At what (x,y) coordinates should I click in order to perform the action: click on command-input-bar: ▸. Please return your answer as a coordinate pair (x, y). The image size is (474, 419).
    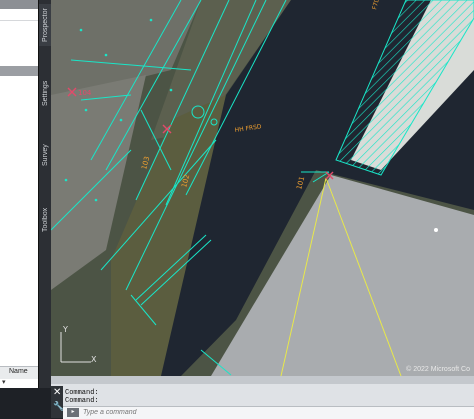
    Looking at the image, I should click on (268, 412).